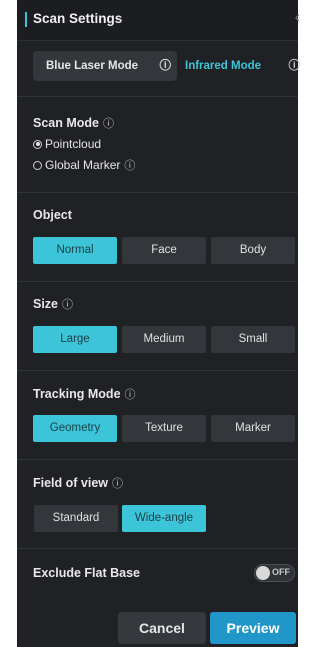 The width and height of the screenshot is (320, 647). What do you see at coordinates (71, 483) in the screenshot?
I see `field-of-view-title-text: Field of view` at bounding box center [71, 483].